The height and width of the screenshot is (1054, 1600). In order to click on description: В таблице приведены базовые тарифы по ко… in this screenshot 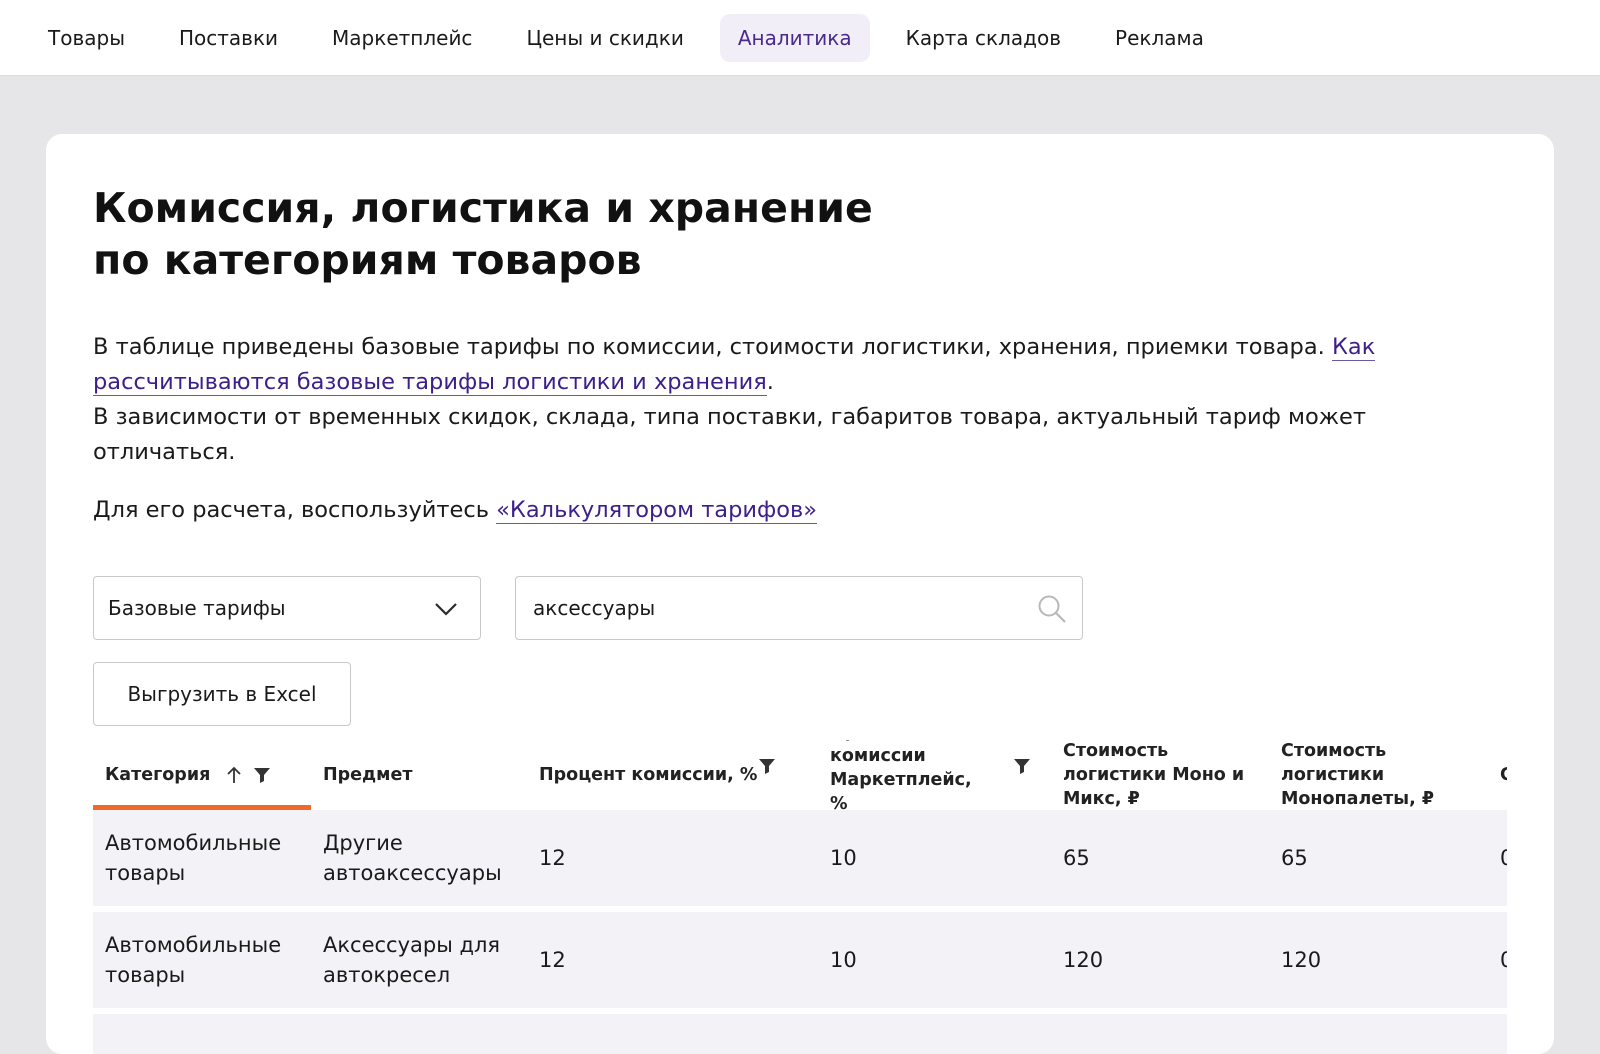, I will do `click(763, 400)`.